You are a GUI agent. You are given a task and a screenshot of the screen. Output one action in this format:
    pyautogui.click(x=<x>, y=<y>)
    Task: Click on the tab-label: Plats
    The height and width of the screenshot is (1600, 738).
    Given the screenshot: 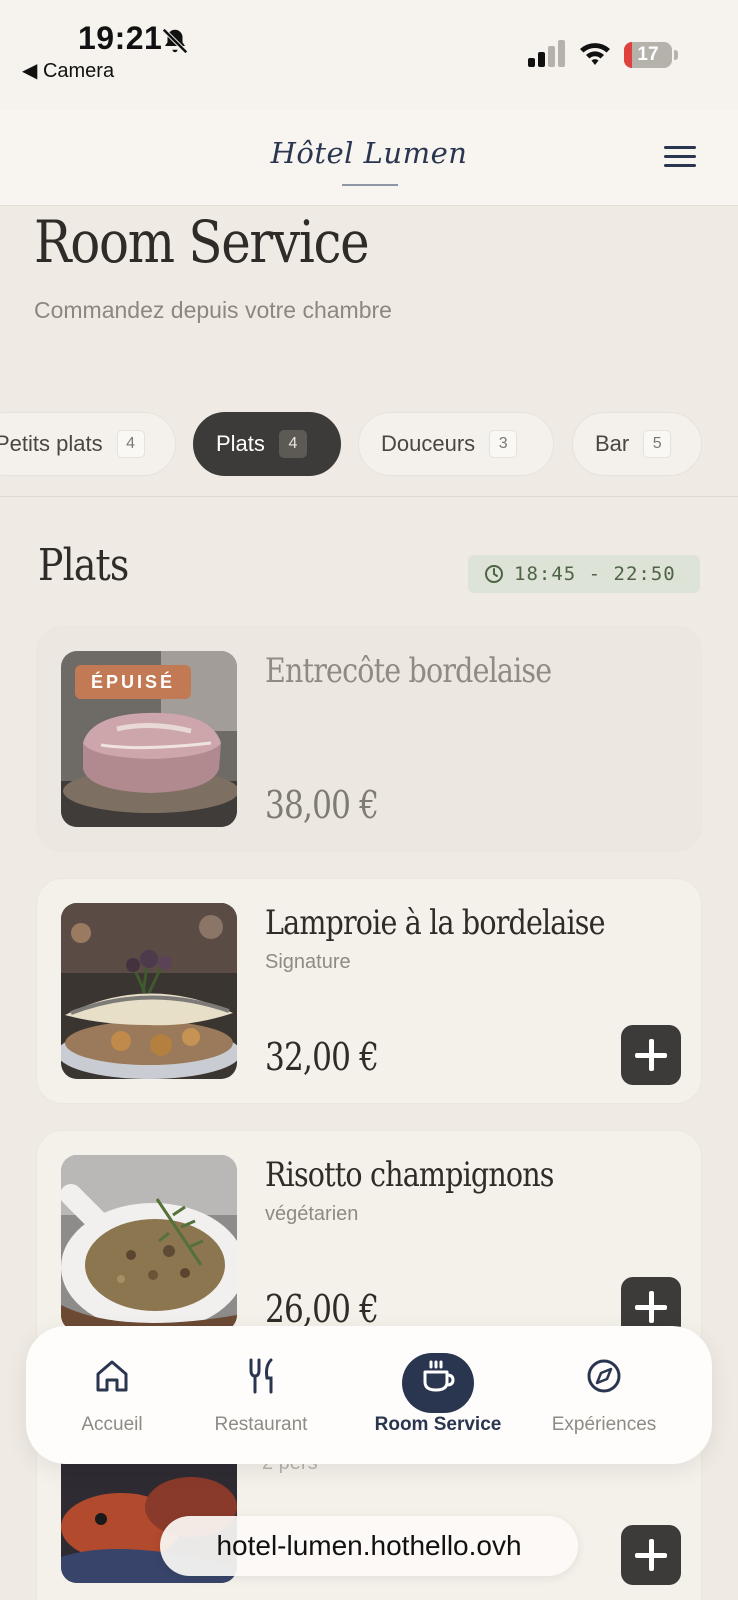 What is the action you would take?
    pyautogui.click(x=240, y=443)
    